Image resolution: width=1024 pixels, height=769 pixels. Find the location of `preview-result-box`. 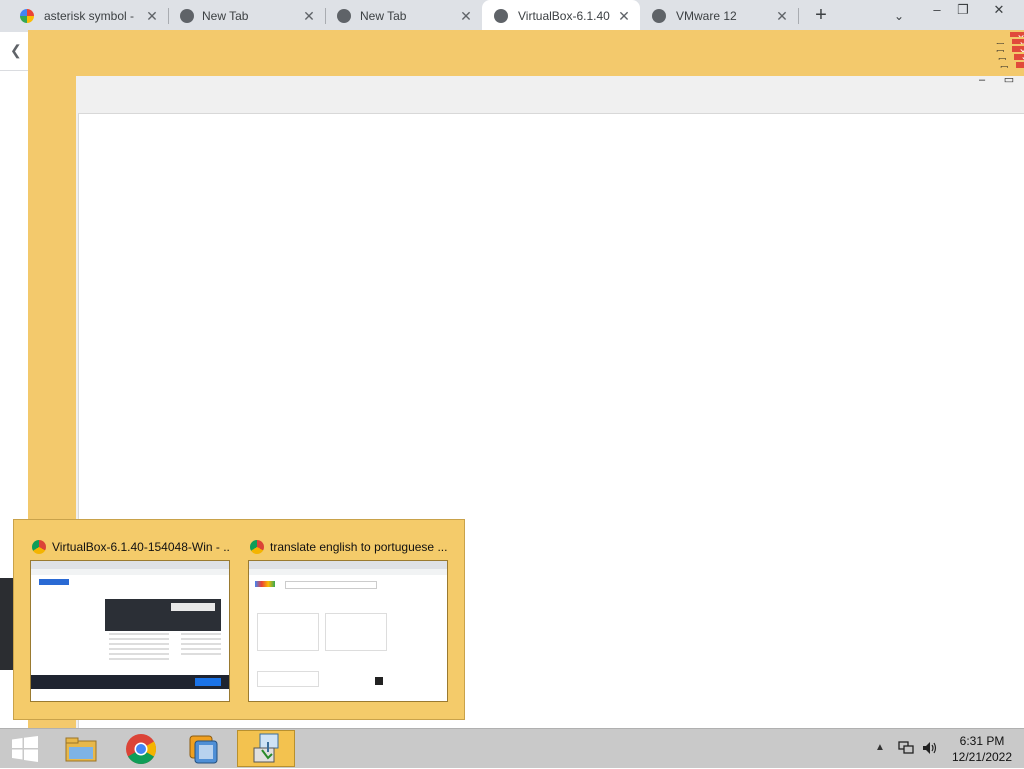

preview-result-box is located at coordinates (288, 679).